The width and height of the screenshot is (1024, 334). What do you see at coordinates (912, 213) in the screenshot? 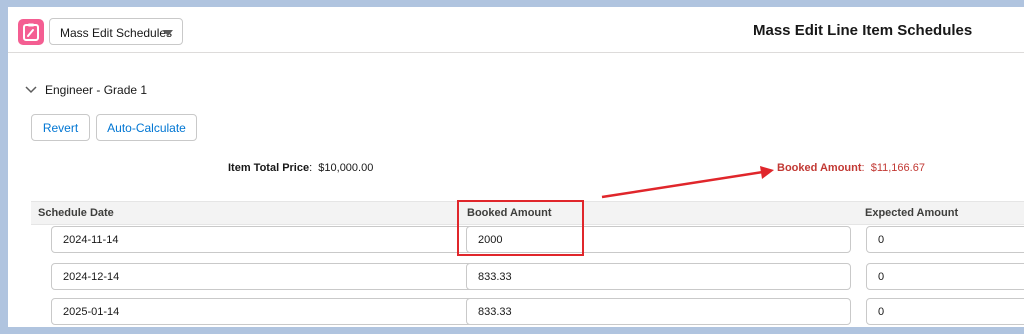
I see `column-header-expected-amount: Expected Amount` at bounding box center [912, 213].